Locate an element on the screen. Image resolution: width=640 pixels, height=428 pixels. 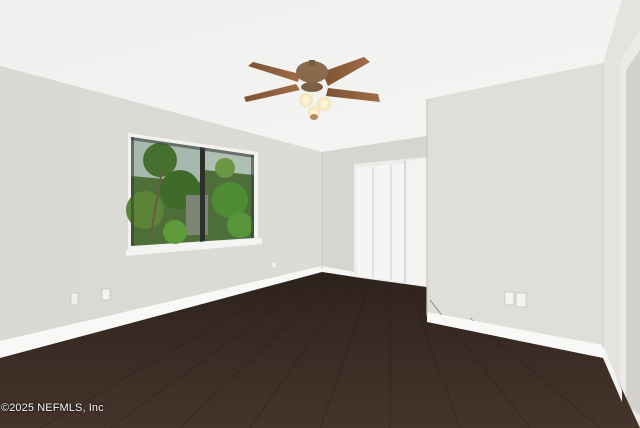
closet is located at coordinates (390, 222).